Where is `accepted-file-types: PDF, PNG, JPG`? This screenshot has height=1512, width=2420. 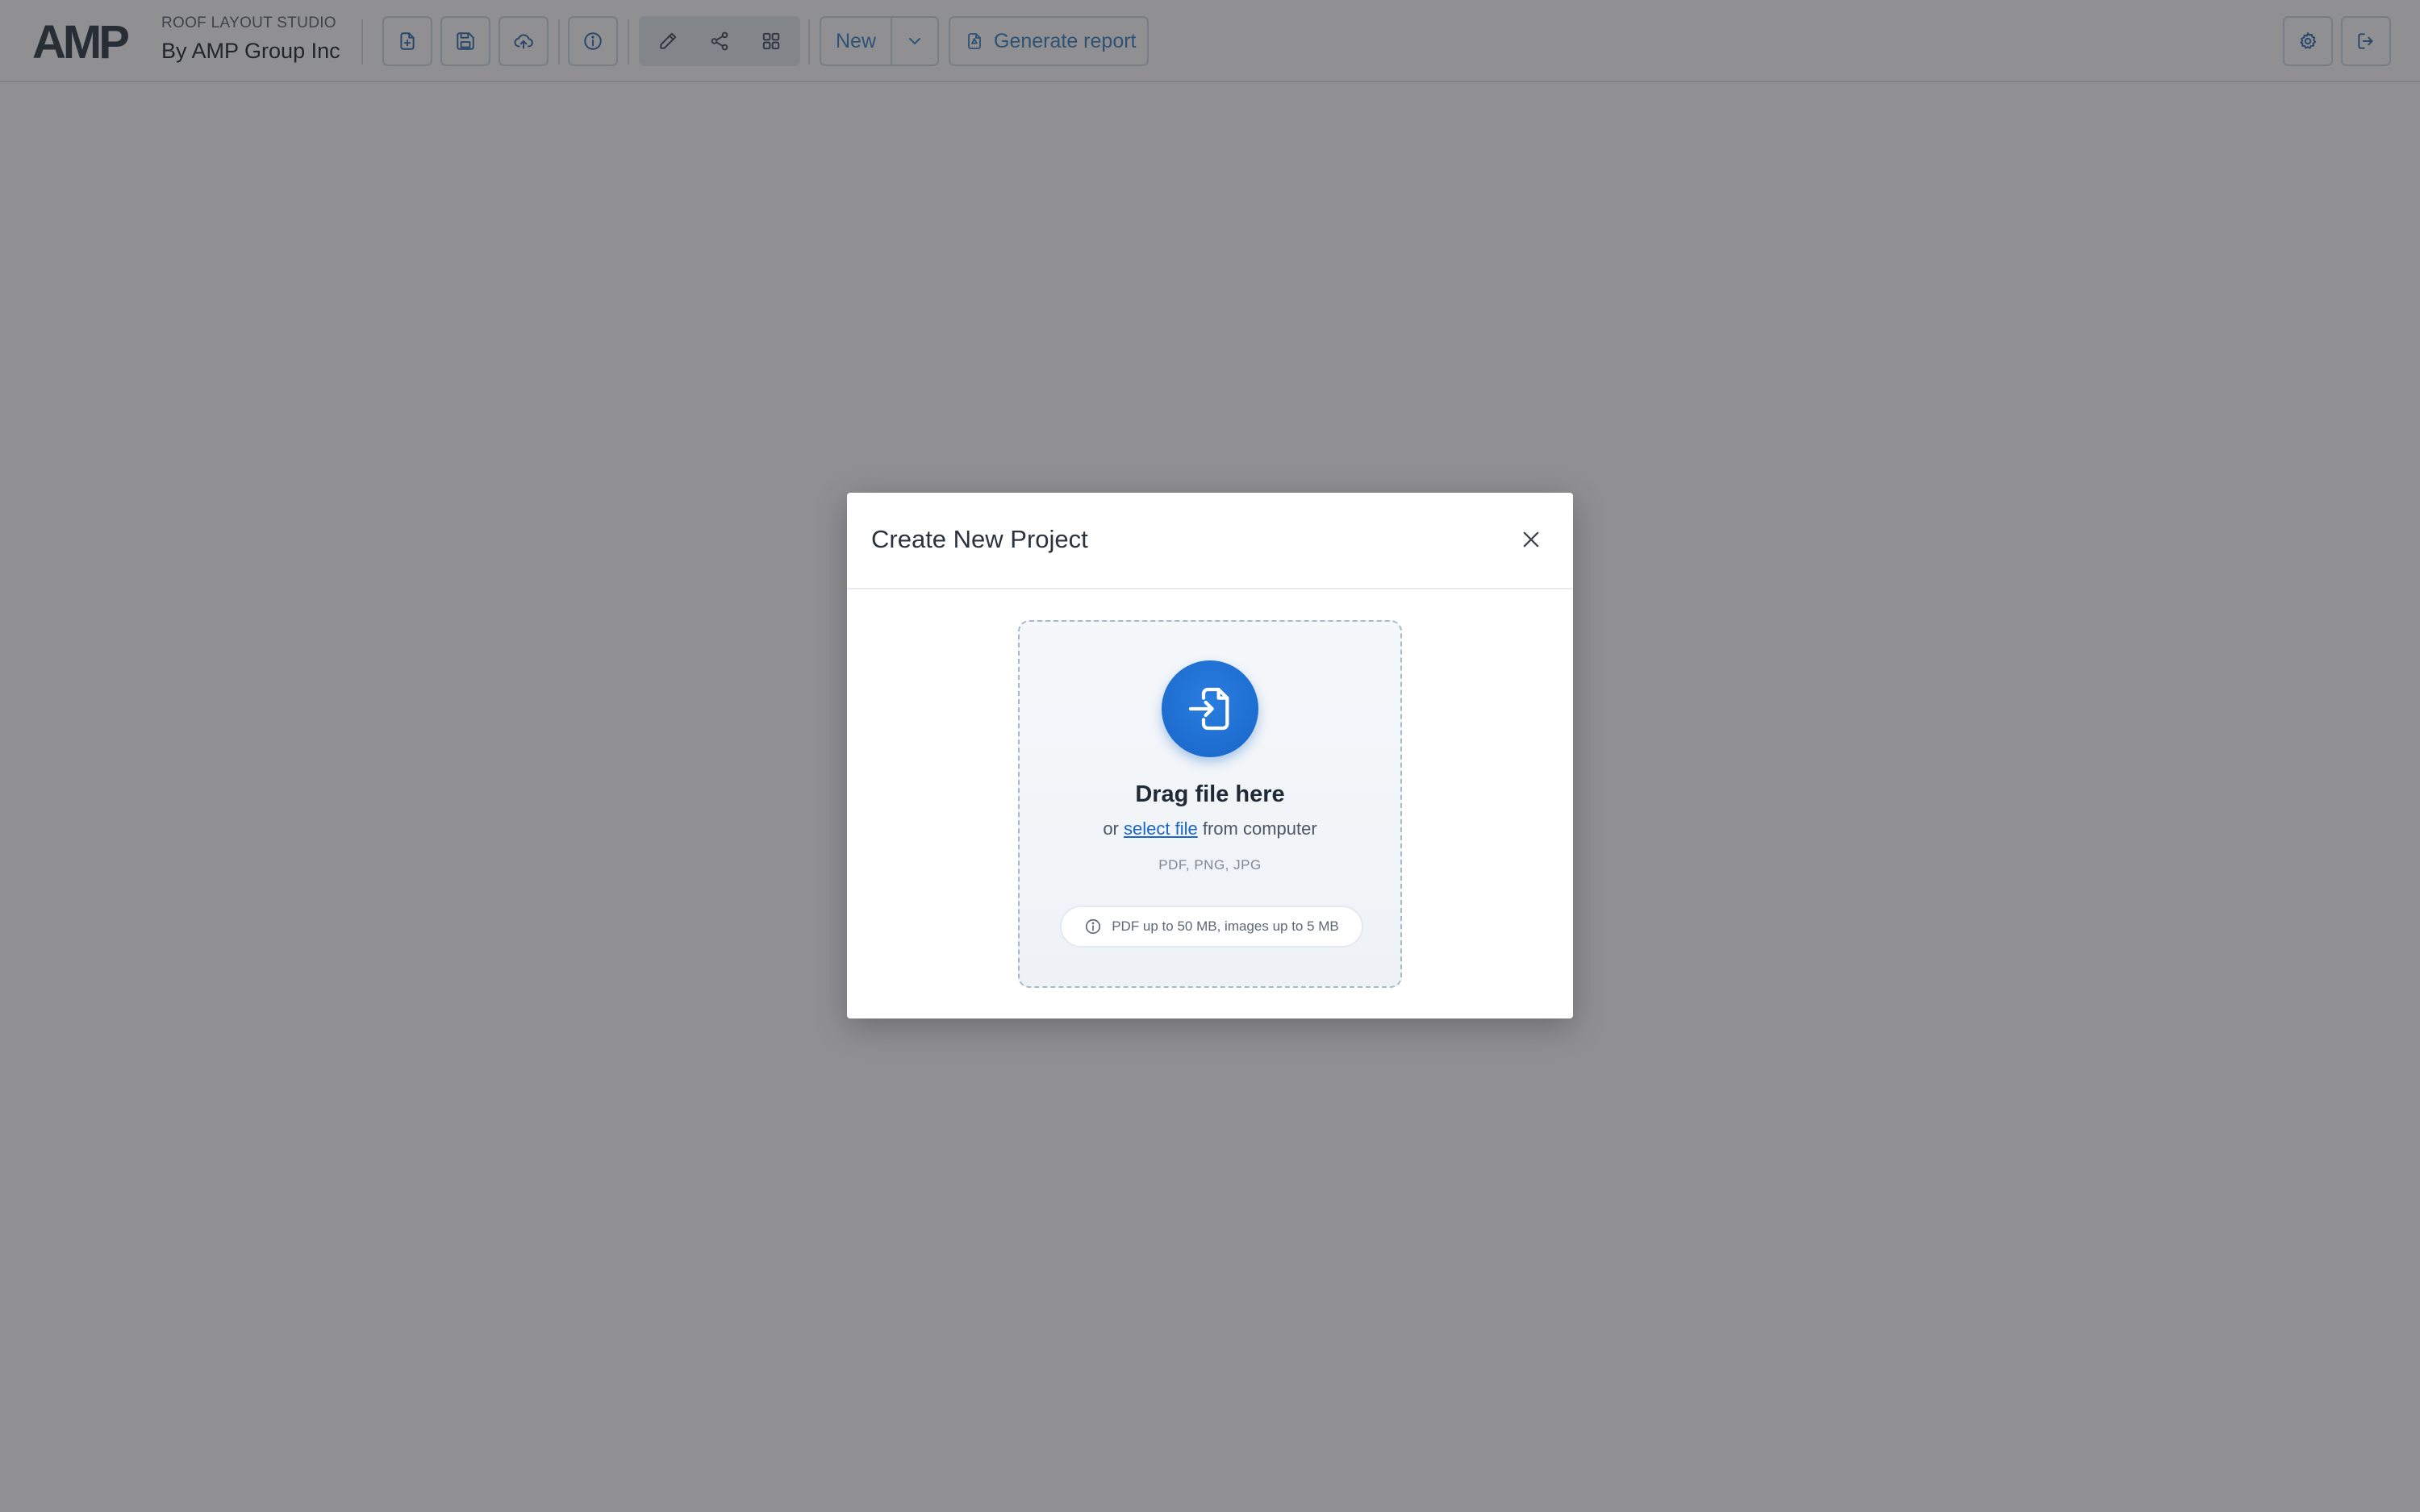 accepted-file-types: PDF, PNG, JPG is located at coordinates (1210, 865).